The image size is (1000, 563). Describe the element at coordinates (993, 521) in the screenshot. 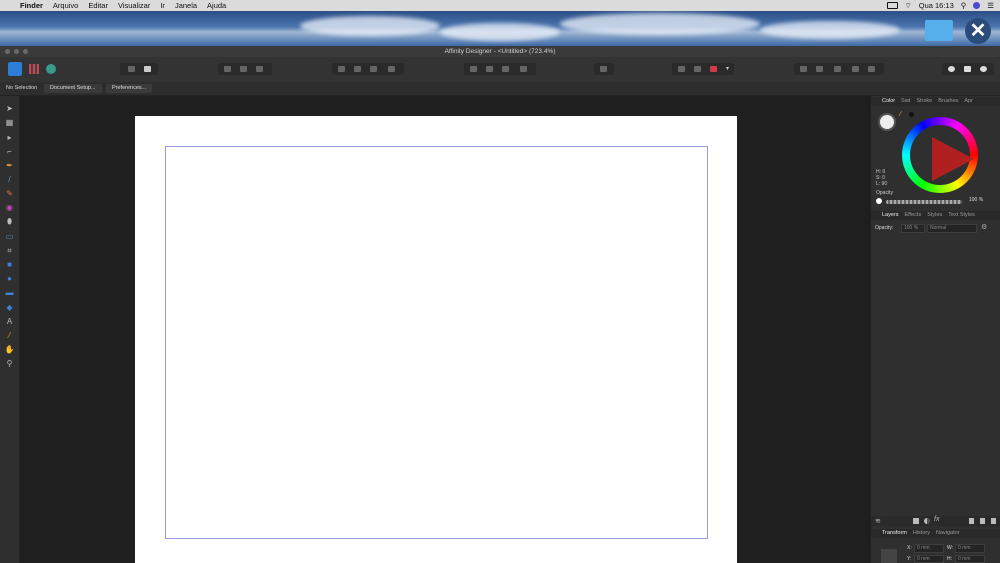

I see `delete-layer-icon` at that location.